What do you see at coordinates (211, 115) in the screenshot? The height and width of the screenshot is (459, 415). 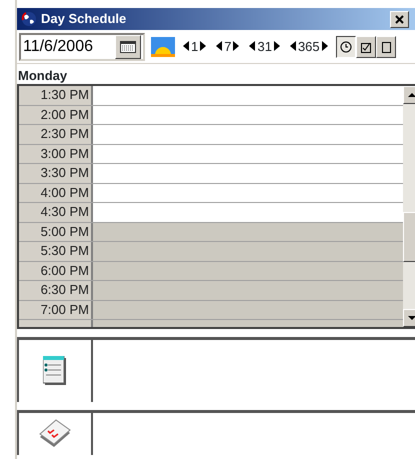 I see `time-row: 2:00 PM` at bounding box center [211, 115].